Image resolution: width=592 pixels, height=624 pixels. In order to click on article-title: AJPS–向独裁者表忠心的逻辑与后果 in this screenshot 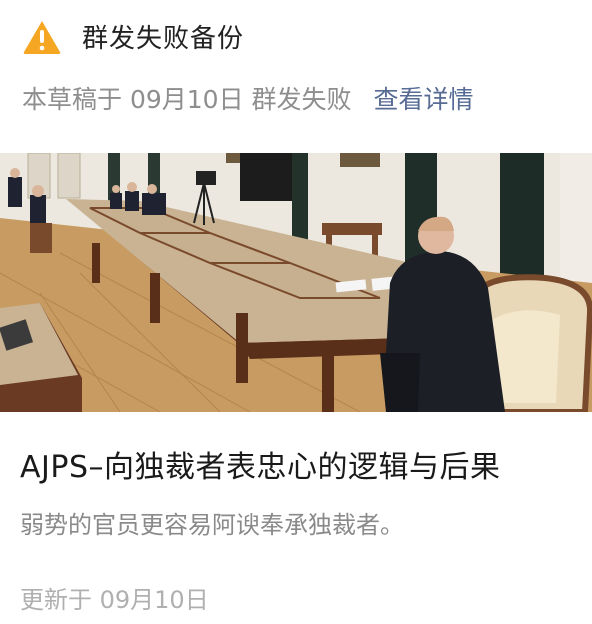, I will do `click(260, 464)`.